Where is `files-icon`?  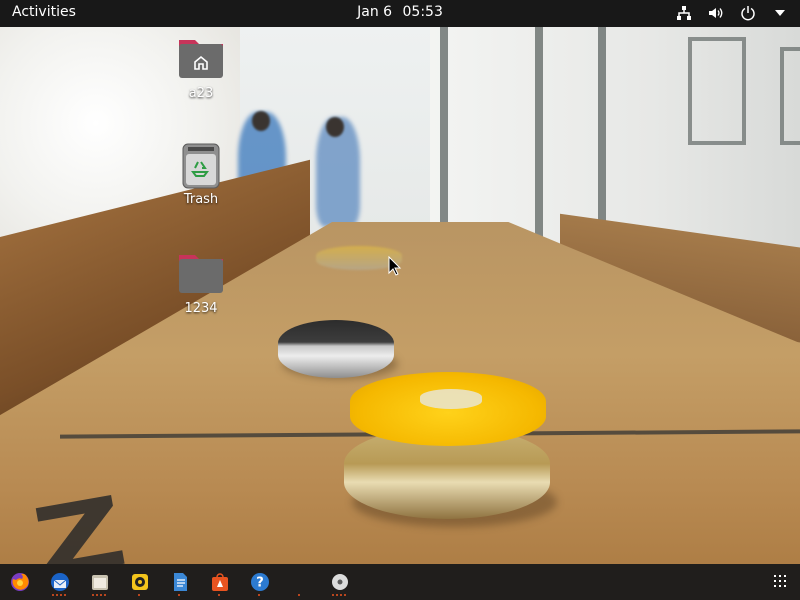 files-icon is located at coordinates (100, 582).